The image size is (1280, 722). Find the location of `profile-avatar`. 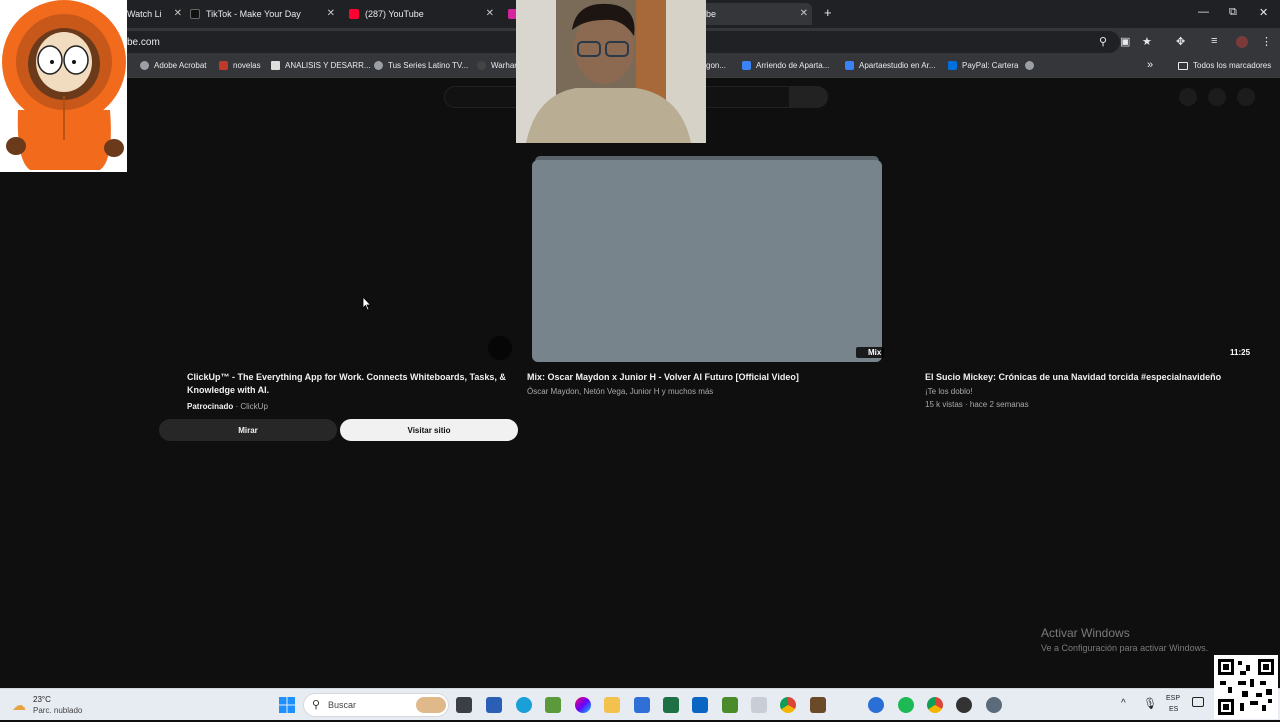

profile-avatar is located at coordinates (1242, 42).